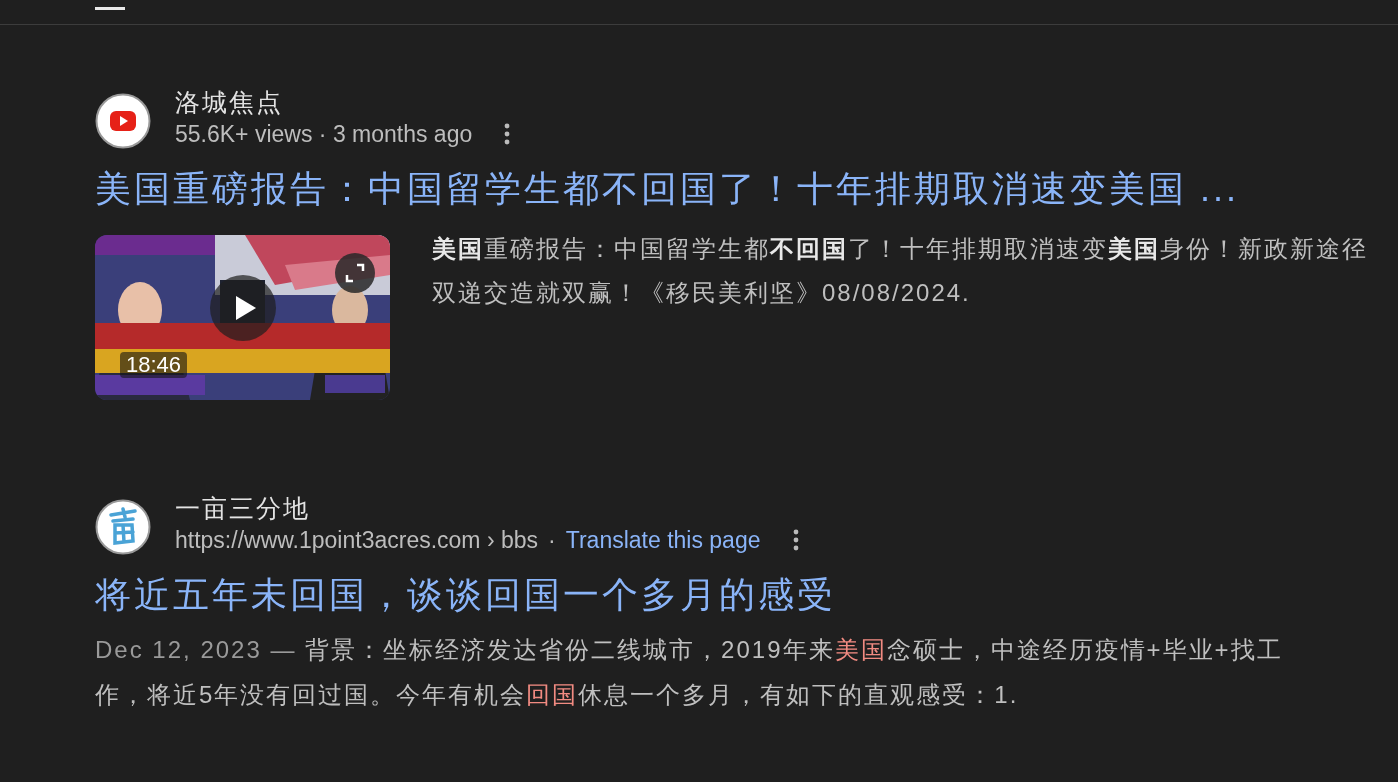  What do you see at coordinates (243, 308) in the screenshot?
I see `play-button` at bounding box center [243, 308].